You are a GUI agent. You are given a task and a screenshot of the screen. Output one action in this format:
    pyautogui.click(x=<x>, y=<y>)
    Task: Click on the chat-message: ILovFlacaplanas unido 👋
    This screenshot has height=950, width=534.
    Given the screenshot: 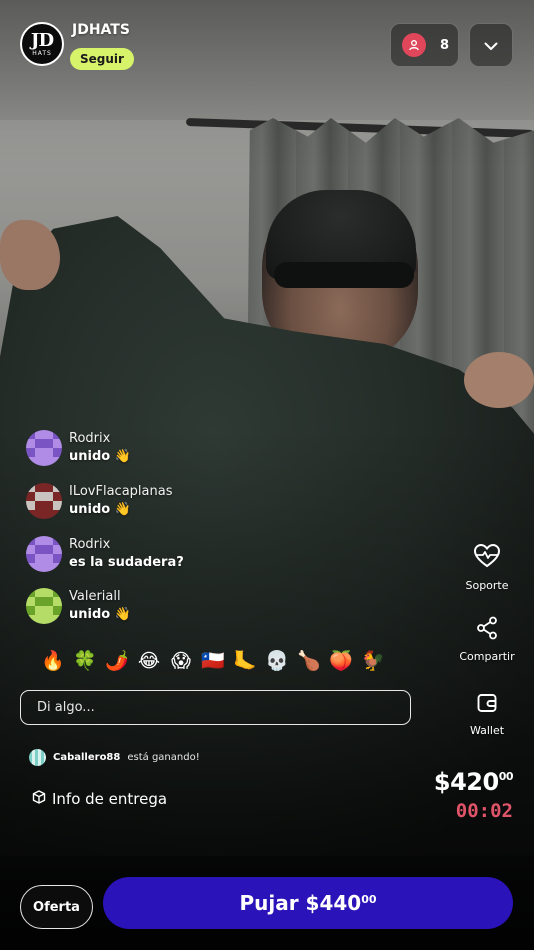 What is the action you would take?
    pyautogui.click(x=99, y=501)
    